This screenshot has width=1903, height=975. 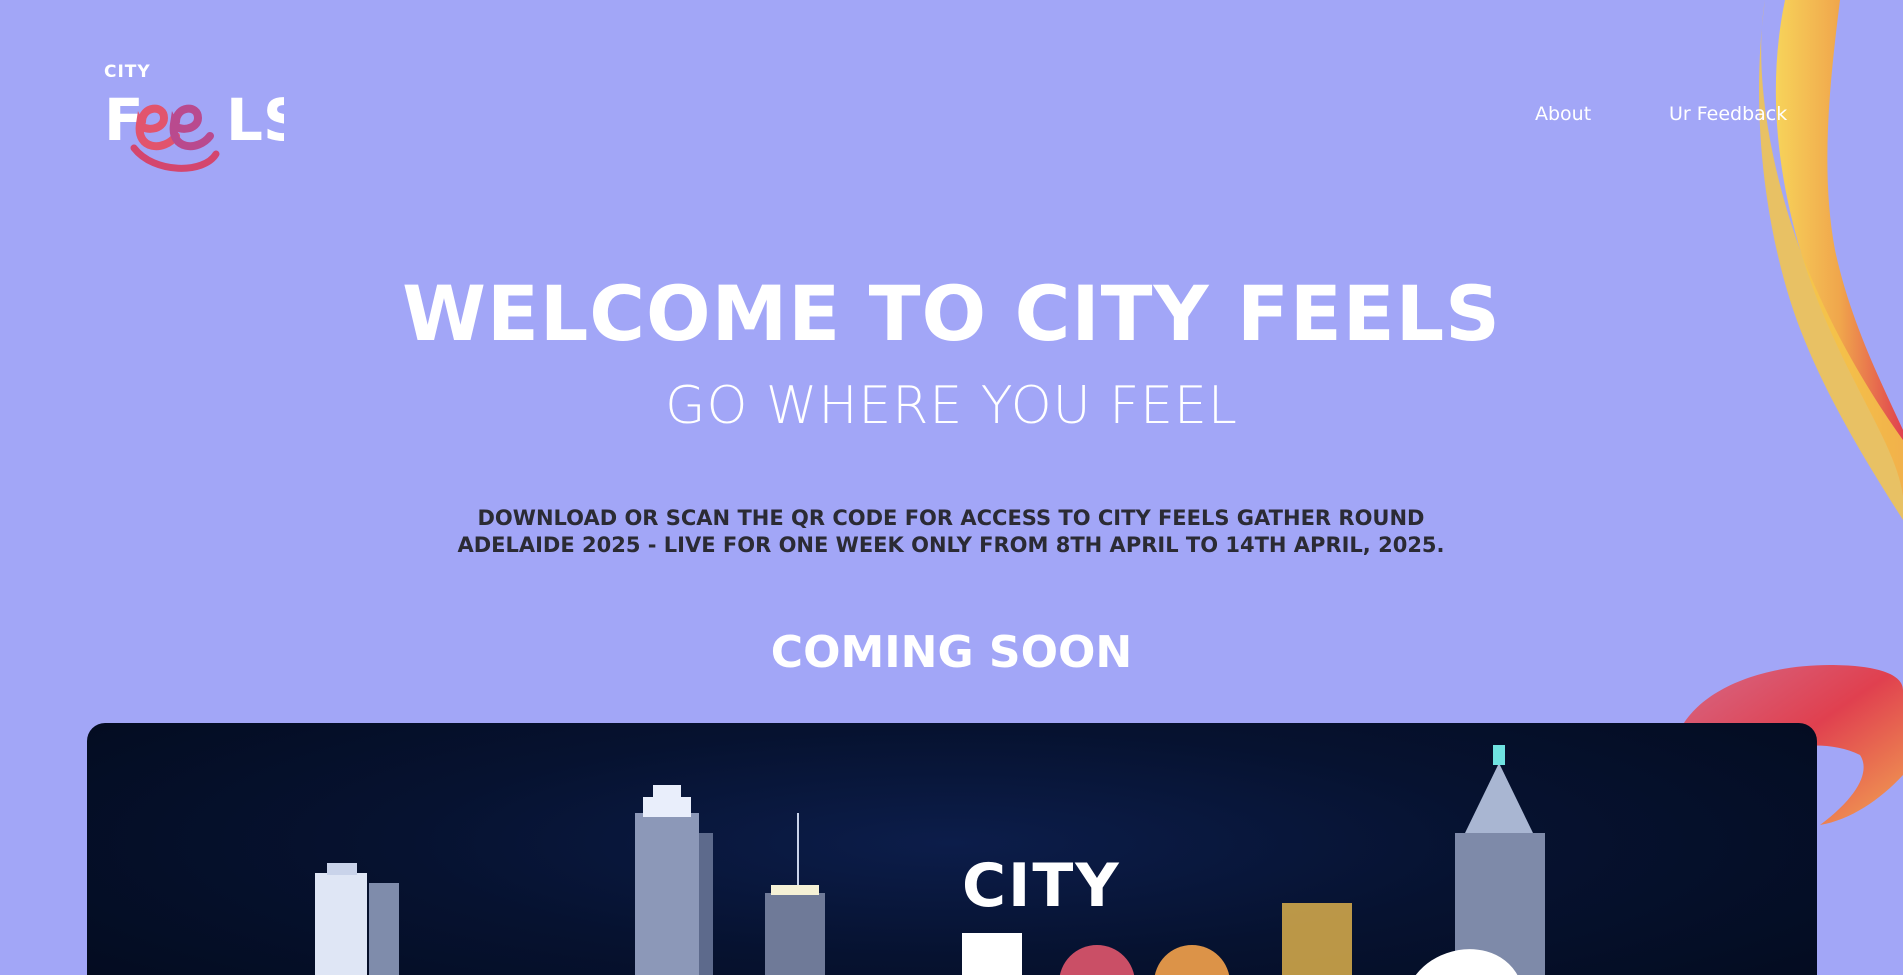 What do you see at coordinates (951, 116) in the screenshot?
I see `main-nav: About Ur Feedback` at bounding box center [951, 116].